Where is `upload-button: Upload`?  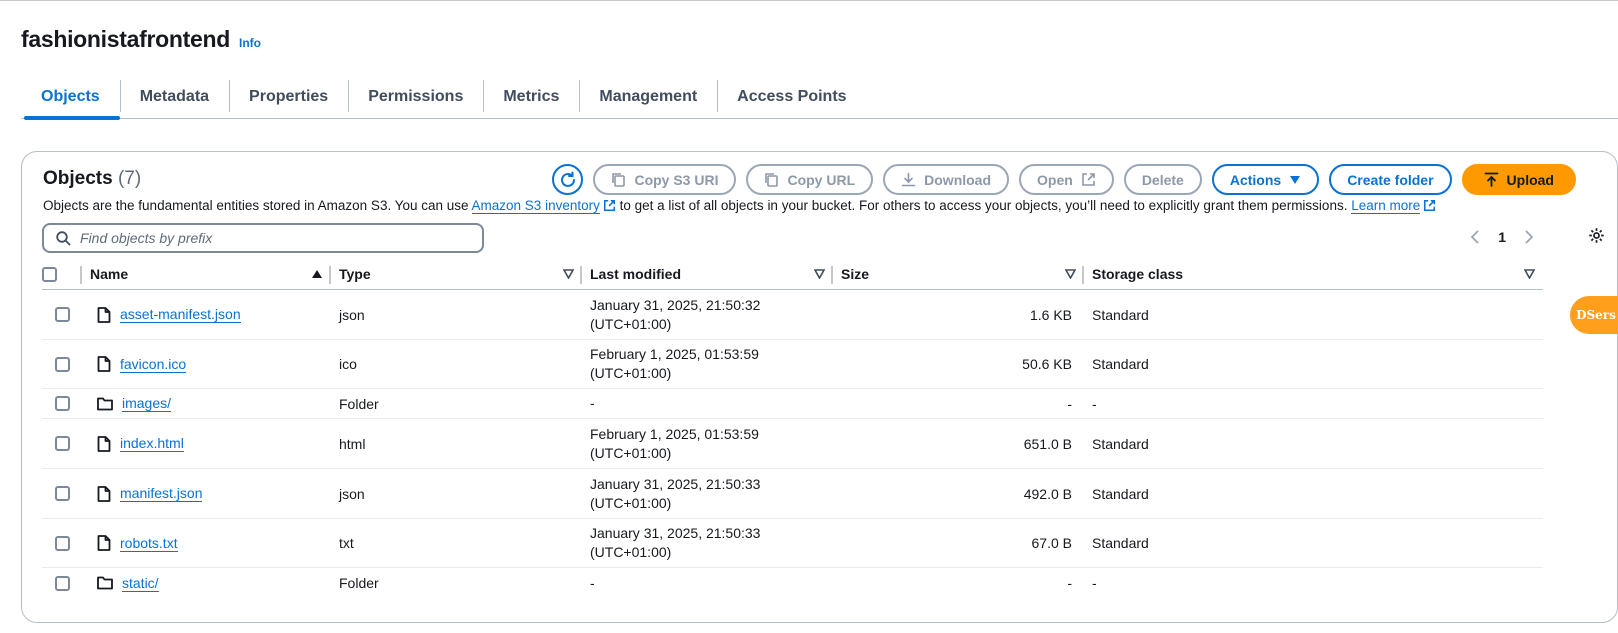
upload-button: Upload is located at coordinates (1518, 179).